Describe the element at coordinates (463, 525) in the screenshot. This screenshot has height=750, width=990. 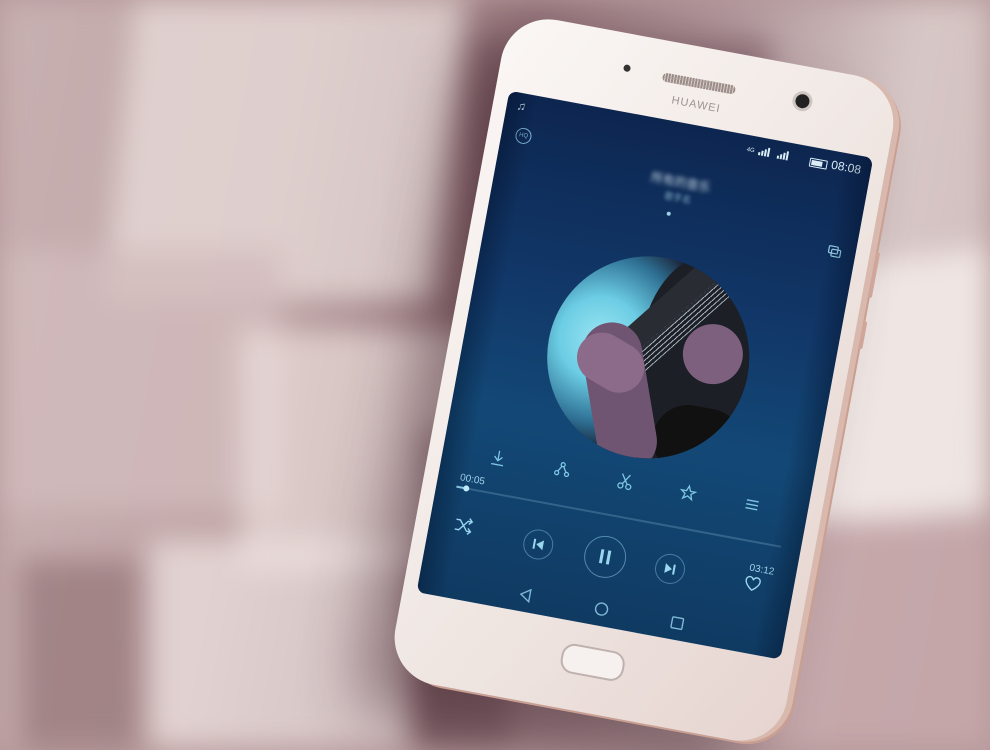
I see `shuffle-icon` at that location.